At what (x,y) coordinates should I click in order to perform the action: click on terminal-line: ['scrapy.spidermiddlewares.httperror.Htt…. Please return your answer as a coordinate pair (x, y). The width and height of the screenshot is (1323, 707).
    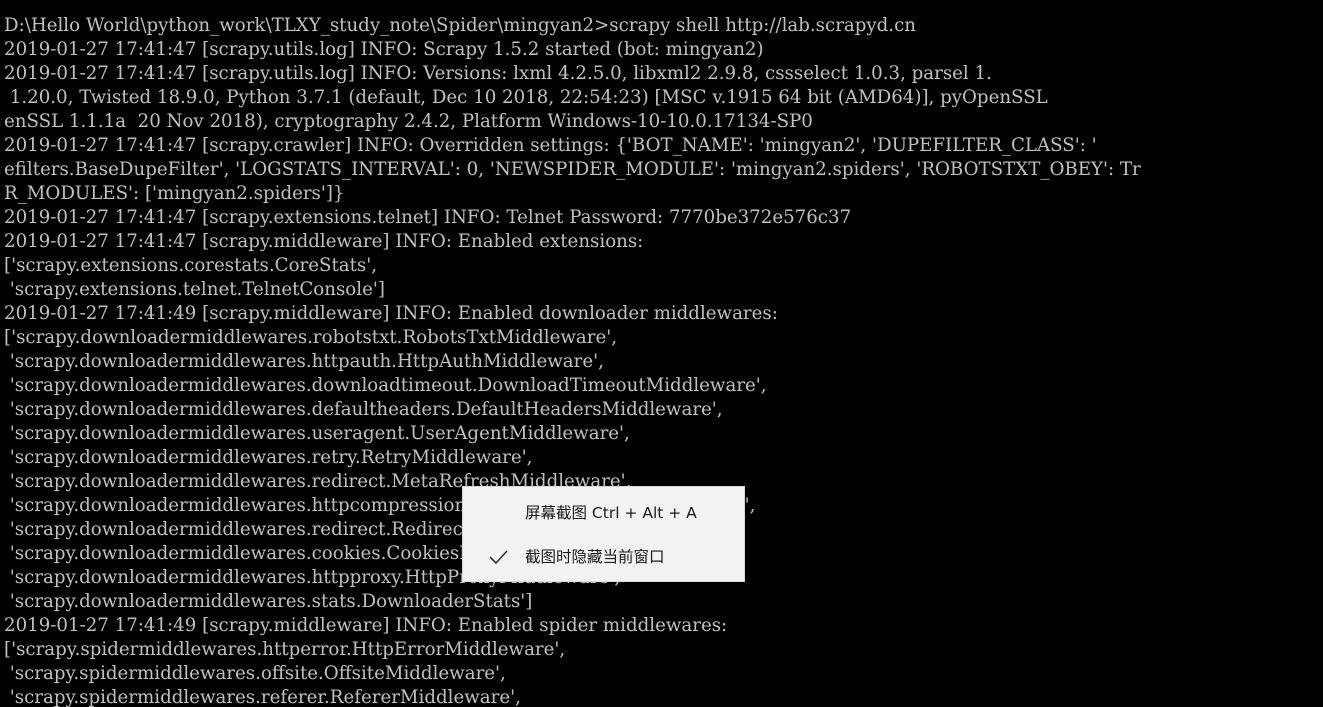
    Looking at the image, I should click on (285, 649).